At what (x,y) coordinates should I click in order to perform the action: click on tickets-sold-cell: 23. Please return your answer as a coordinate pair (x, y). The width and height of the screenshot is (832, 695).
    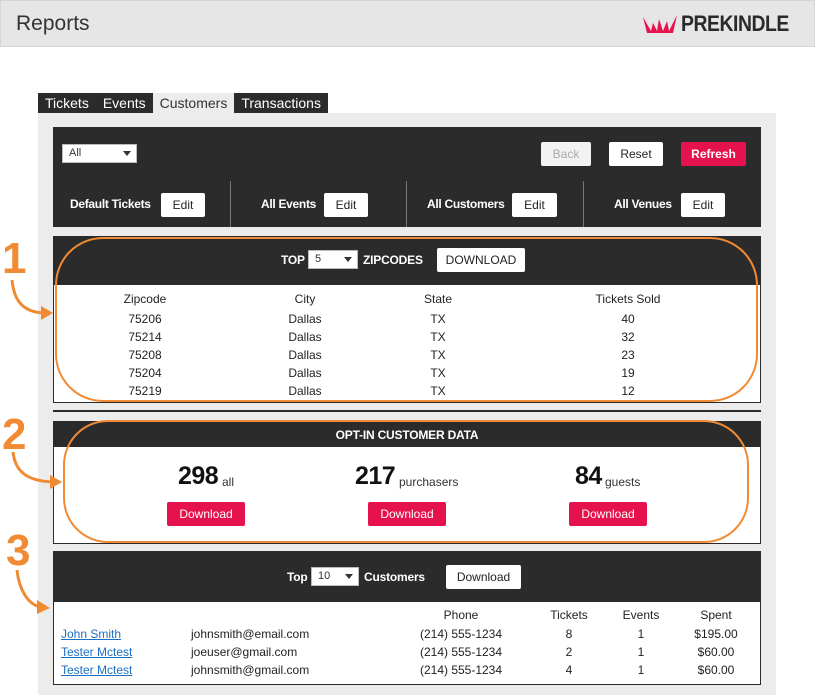
    Looking at the image, I should click on (628, 355).